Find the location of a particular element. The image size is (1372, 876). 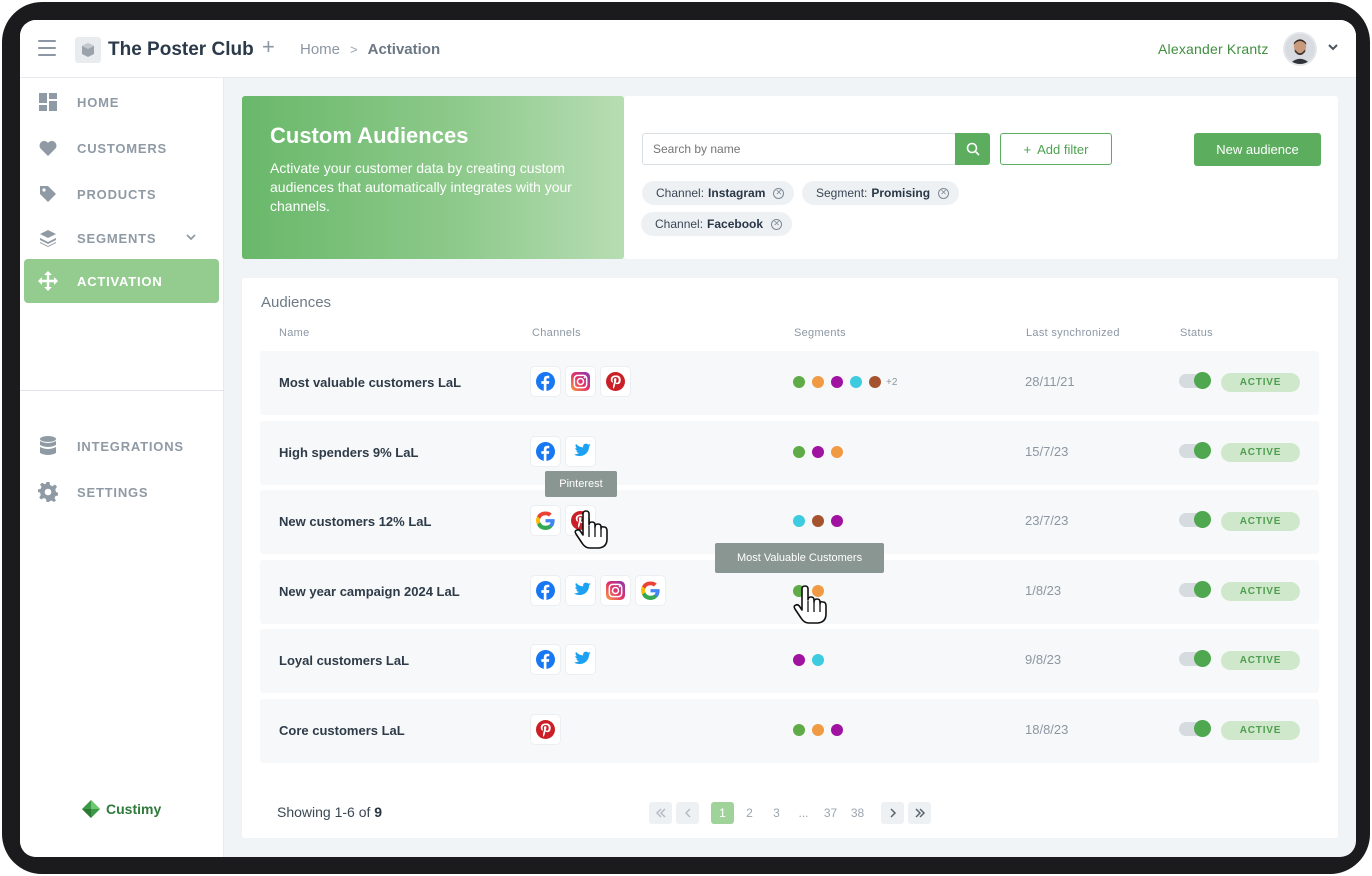

channel-tooltip: Pinterest is located at coordinates (581, 484).